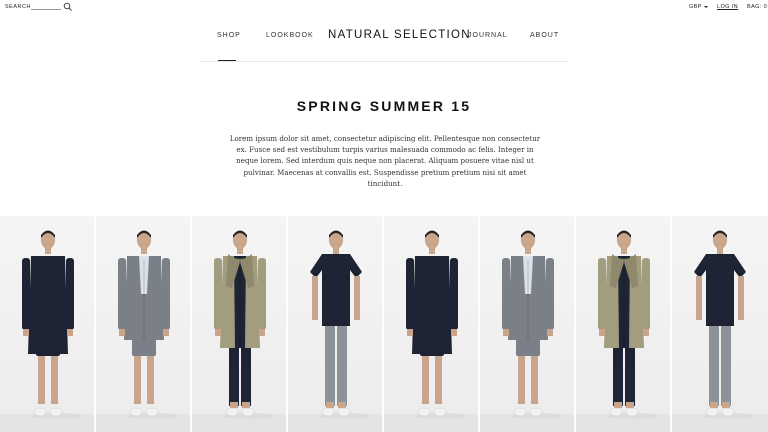 This screenshot has height=432, width=768. What do you see at coordinates (18, 7) in the screenshot?
I see `search-label: SEARCH` at bounding box center [18, 7].